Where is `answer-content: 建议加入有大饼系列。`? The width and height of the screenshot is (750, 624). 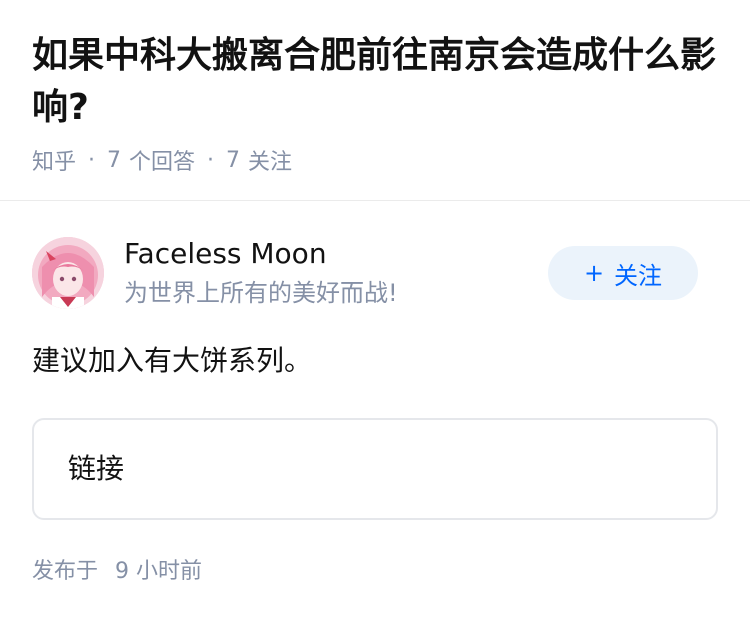 answer-content: 建议加入有大饼系列。 is located at coordinates (172, 360).